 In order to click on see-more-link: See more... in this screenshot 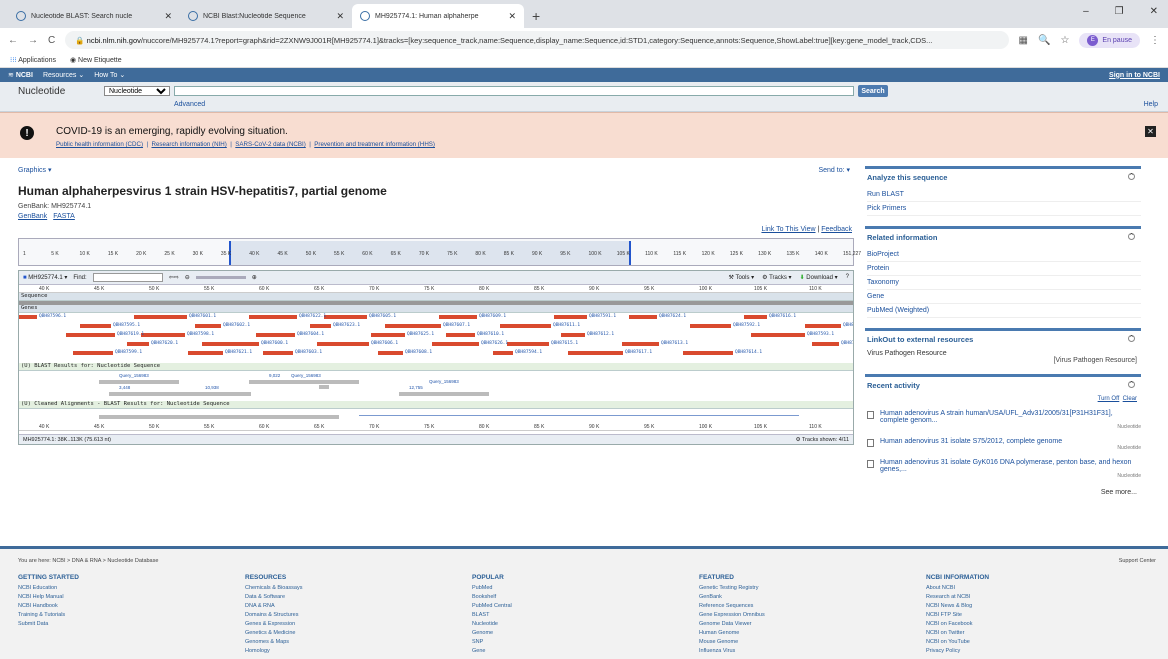, I will do `click(1004, 492)`.